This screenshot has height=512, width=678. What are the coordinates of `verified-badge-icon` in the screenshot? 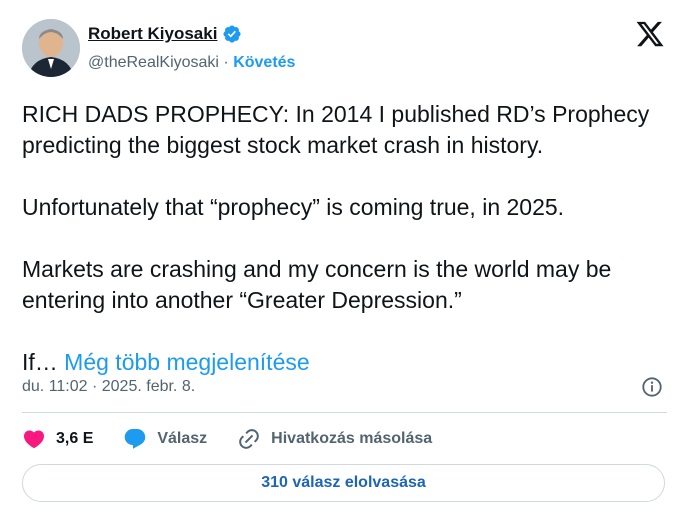 It's located at (232, 34).